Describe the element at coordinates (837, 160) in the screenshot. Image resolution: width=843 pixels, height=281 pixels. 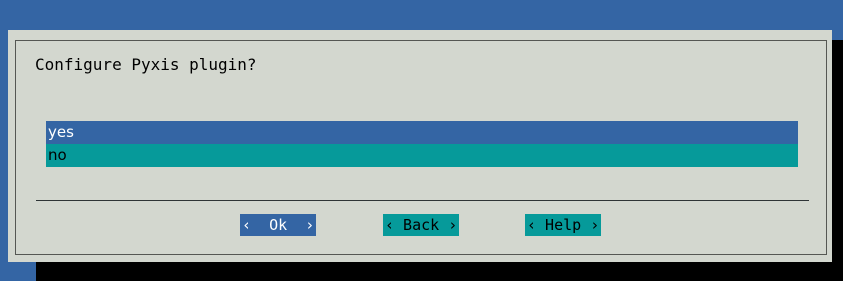
I see `dialog-shadow-right` at that location.